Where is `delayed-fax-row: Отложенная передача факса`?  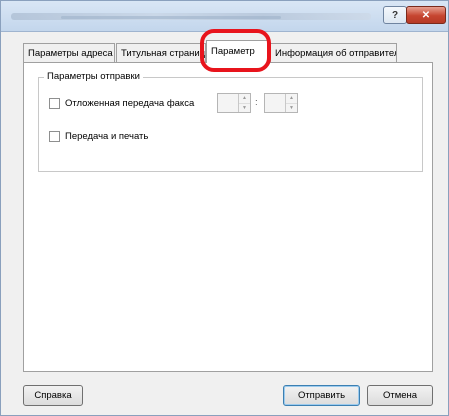
delayed-fax-row: Отложенная передача факса is located at coordinates (121, 103).